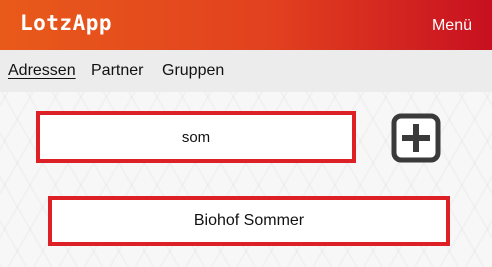  I want to click on tab-partner: Partner, so click(117, 71).